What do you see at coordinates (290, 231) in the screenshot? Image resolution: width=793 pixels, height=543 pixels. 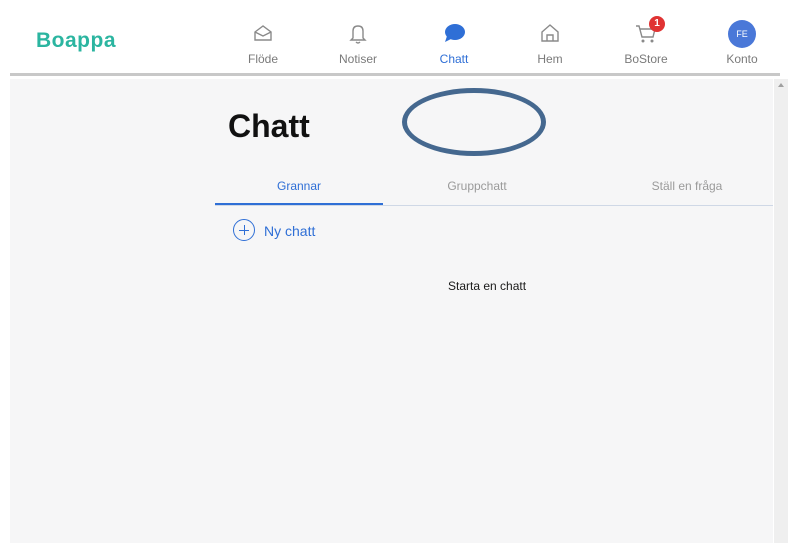 I see `new-chat-label: Ny chatt` at bounding box center [290, 231].